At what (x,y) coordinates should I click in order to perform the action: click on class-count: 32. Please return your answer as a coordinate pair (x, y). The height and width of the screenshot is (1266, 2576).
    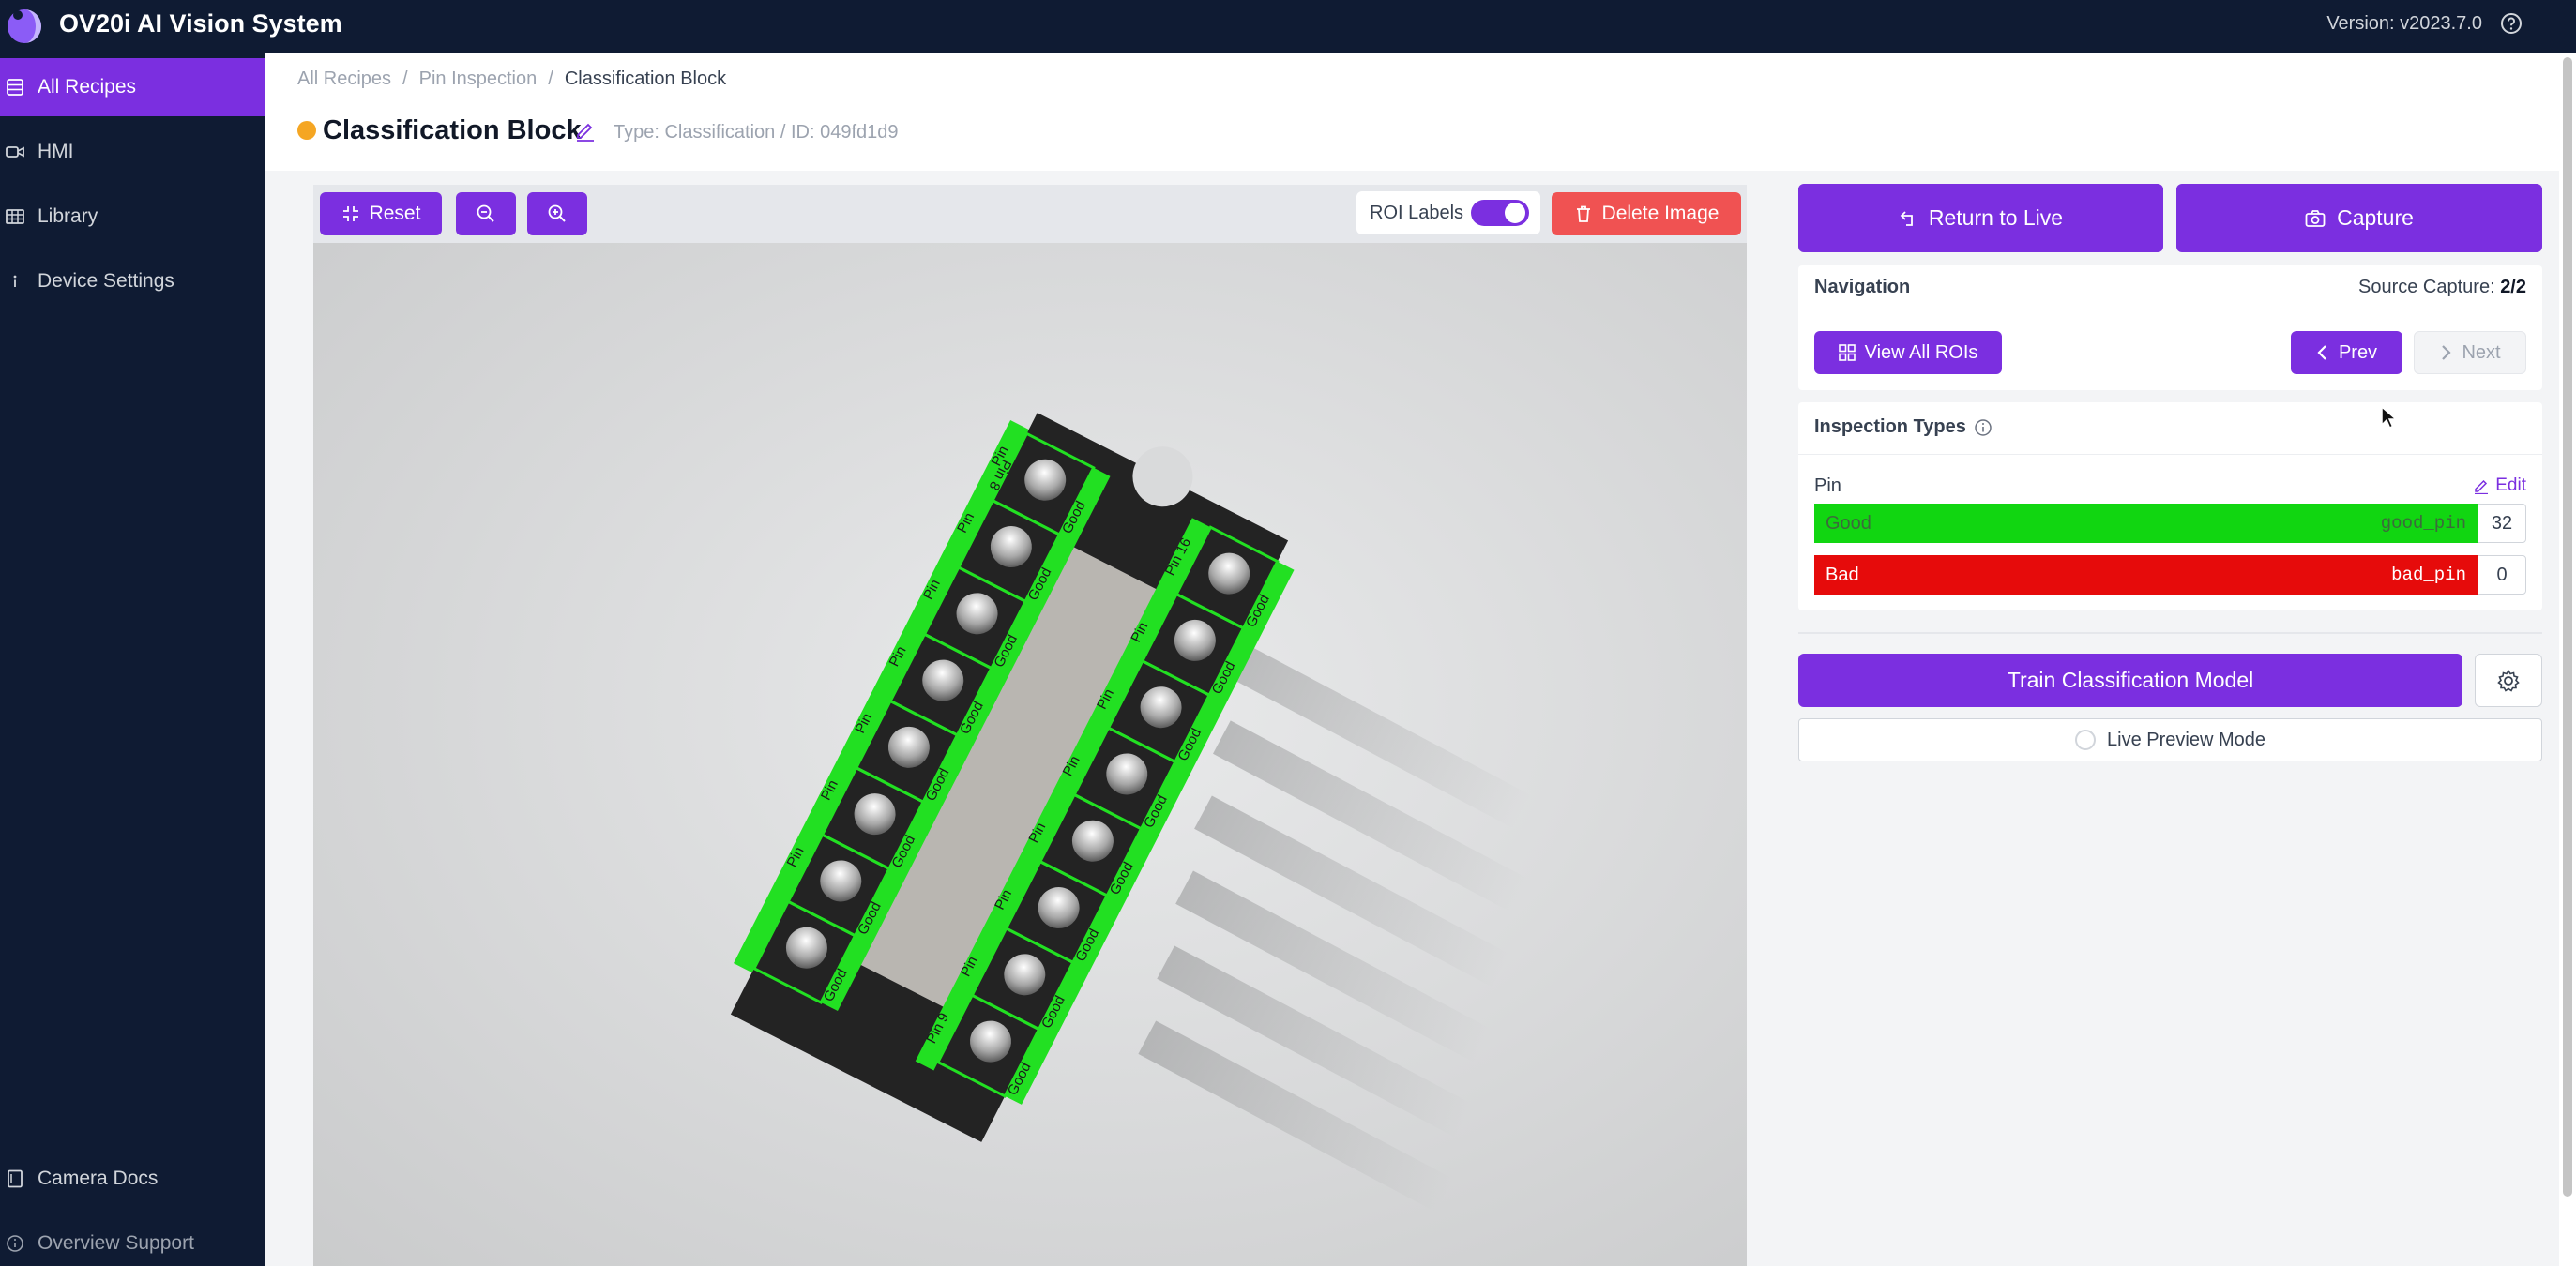
    Looking at the image, I should click on (2502, 523).